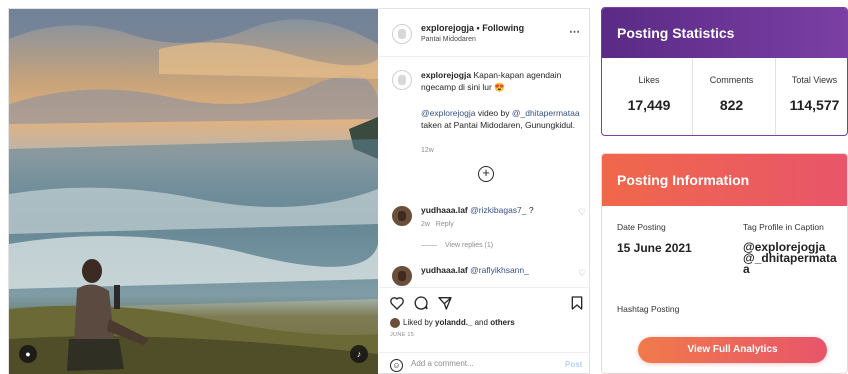 The height and width of the screenshot is (374, 848). Describe the element at coordinates (486, 174) in the screenshot. I see `load-more-comments-button: +` at that location.